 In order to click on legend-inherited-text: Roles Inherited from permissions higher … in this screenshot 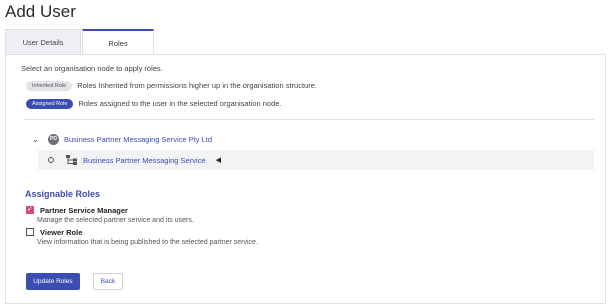, I will do `click(197, 85)`.